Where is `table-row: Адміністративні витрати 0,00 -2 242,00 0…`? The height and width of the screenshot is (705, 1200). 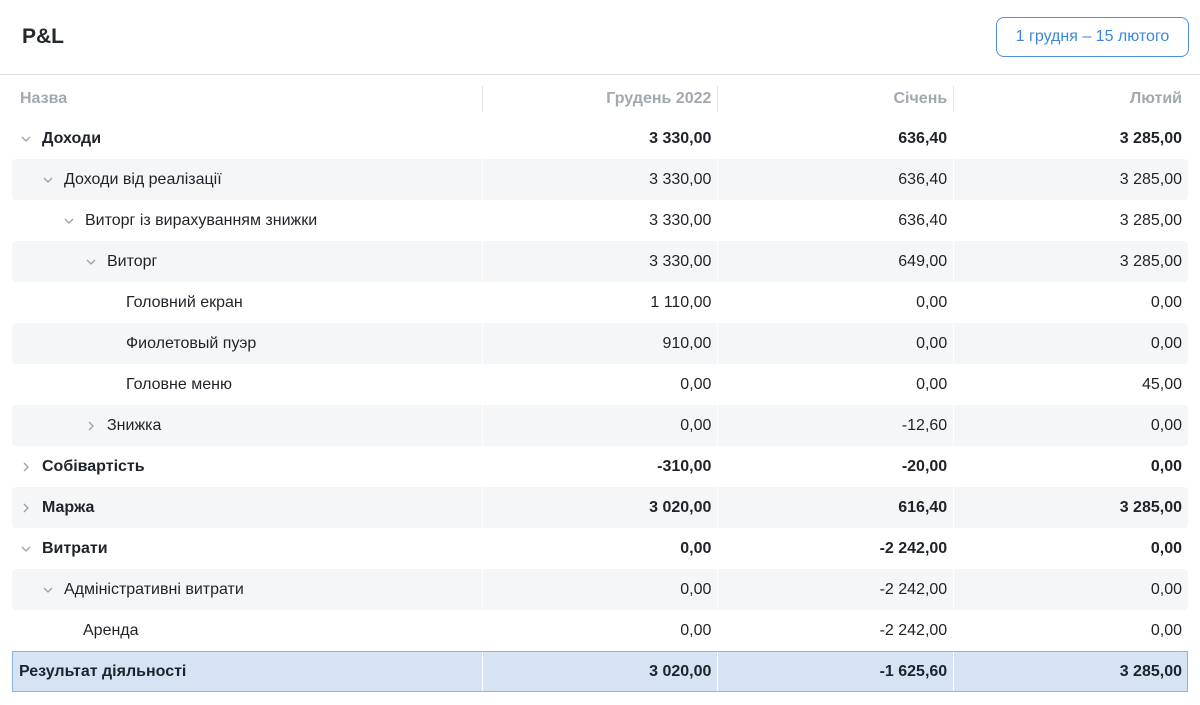 table-row: Адміністративні витрати 0,00 -2 242,00 0… is located at coordinates (600, 589).